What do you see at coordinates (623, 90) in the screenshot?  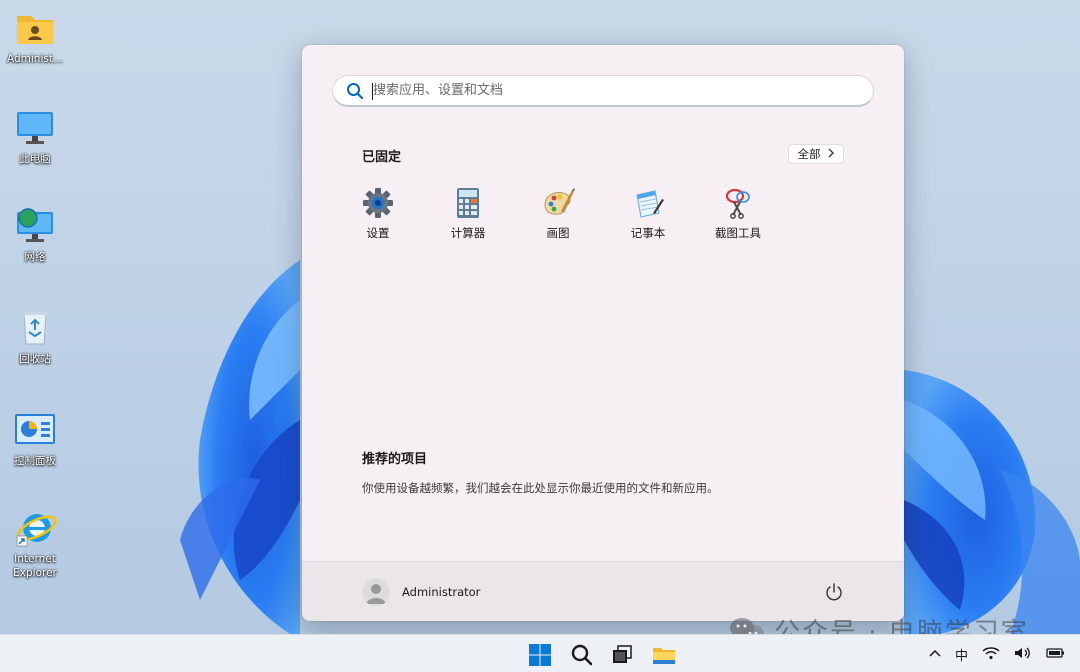 I see `search-input` at bounding box center [623, 90].